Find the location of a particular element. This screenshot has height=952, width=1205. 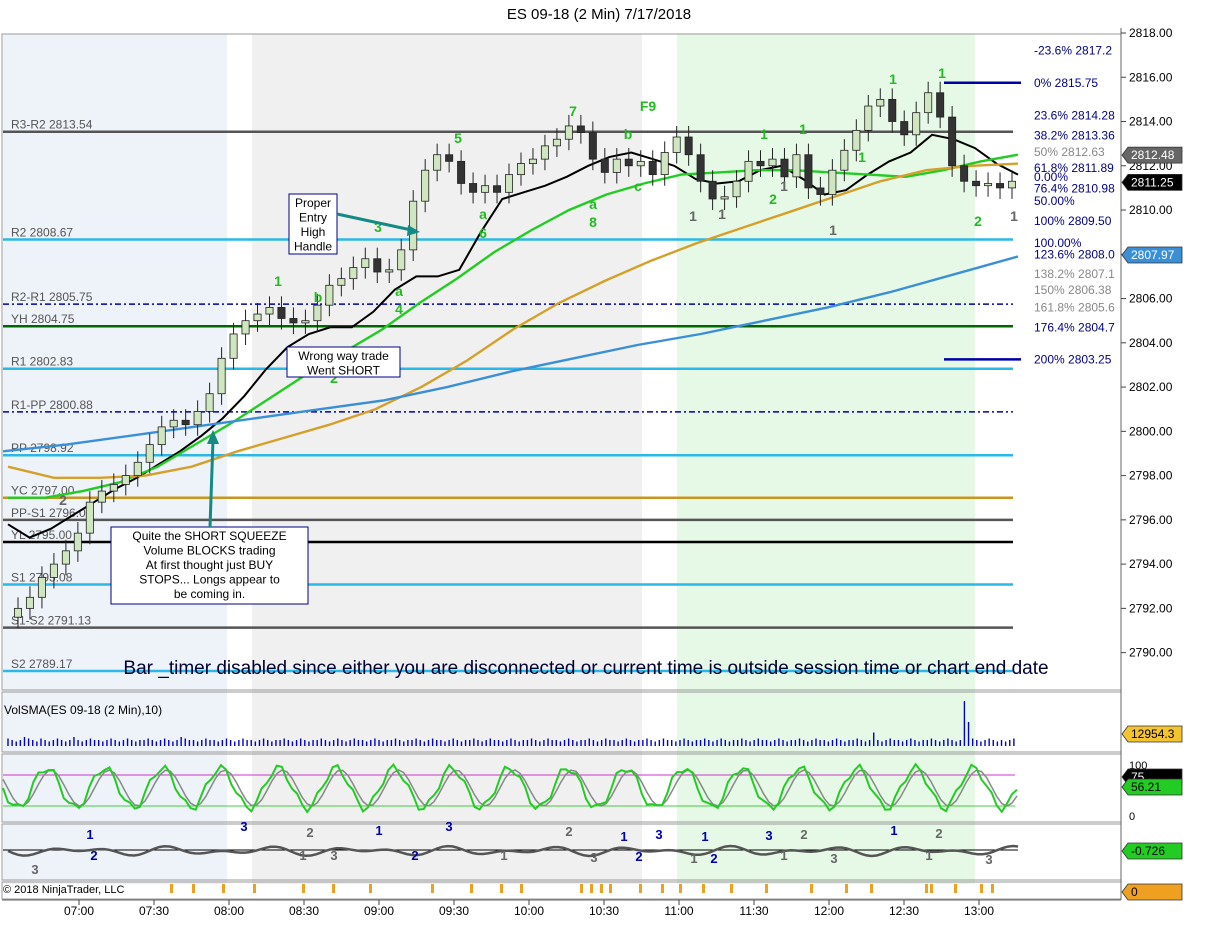

fib-level-label: 50% 2812.63 is located at coordinates (1069, 152).